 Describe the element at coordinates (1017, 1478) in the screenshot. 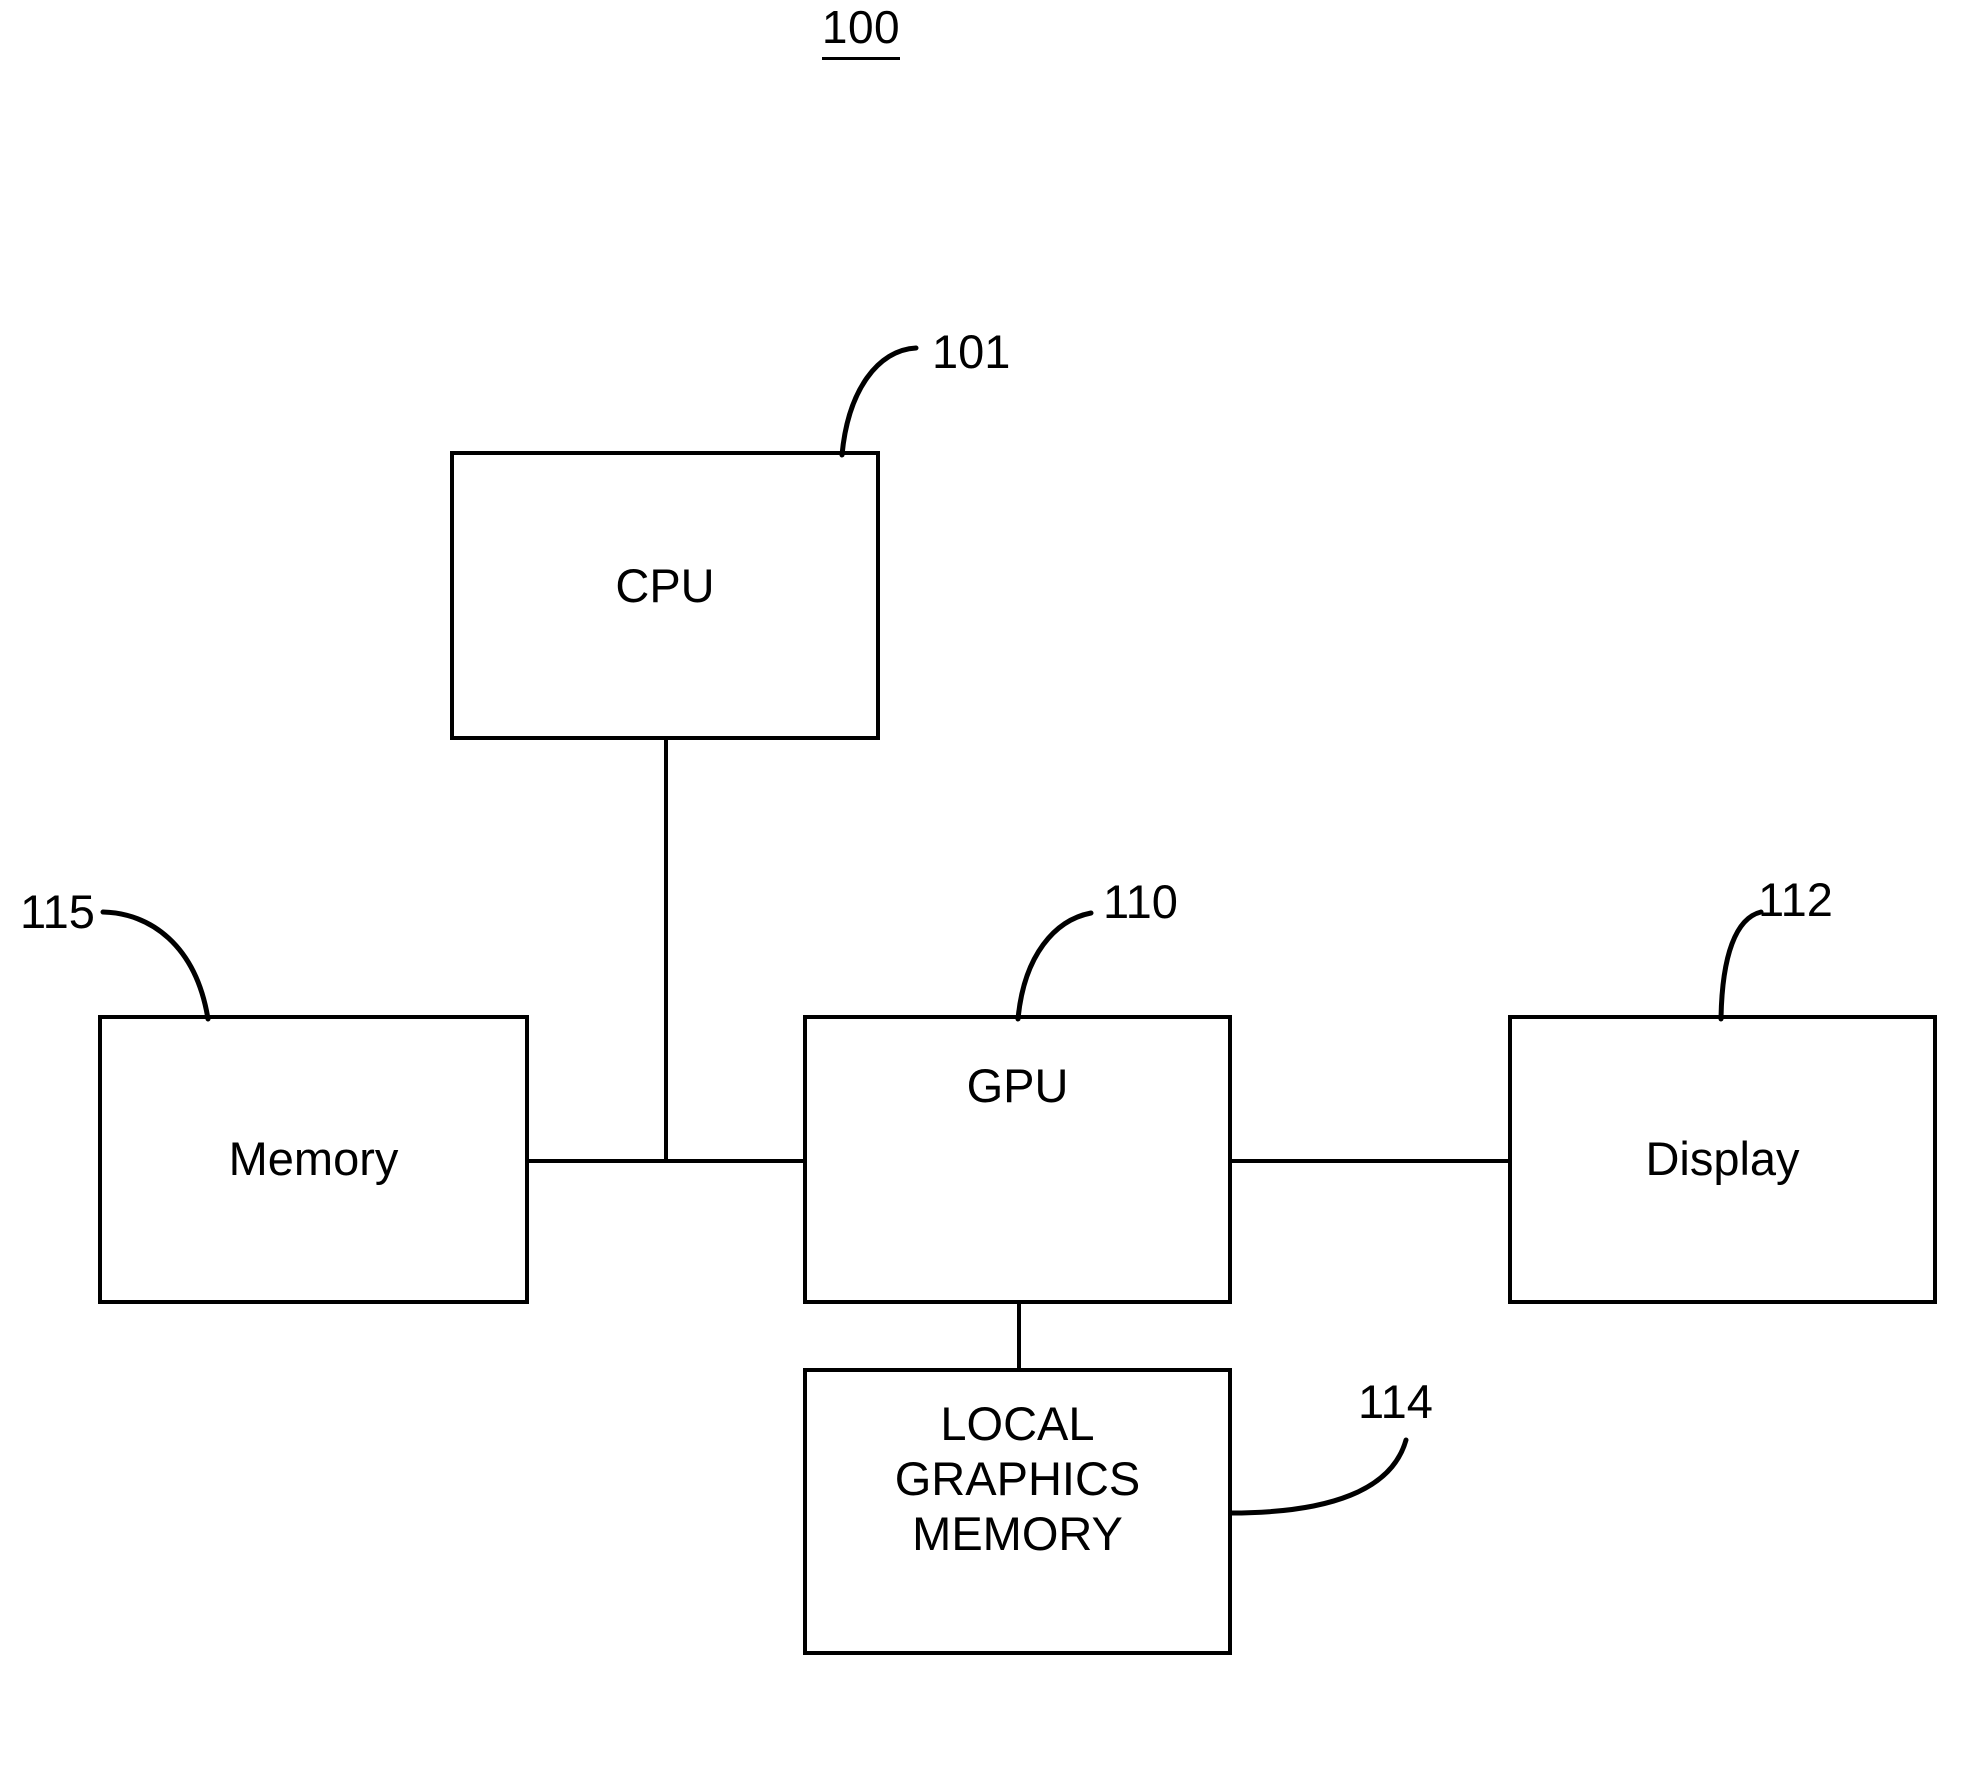

I see `block-label-local-graphics-memory: LOCAL GRAPHICS MEMORY` at that location.